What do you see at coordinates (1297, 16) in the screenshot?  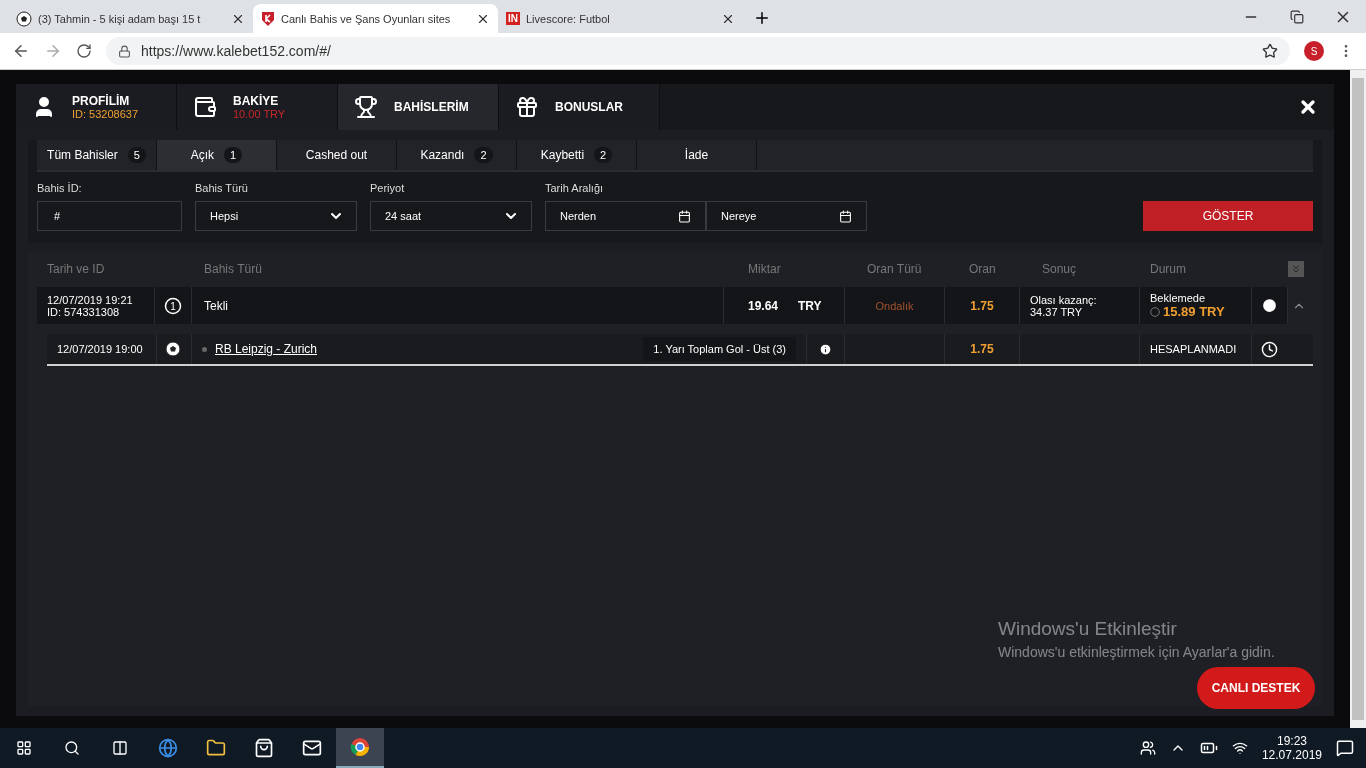 I see `restore-icon` at bounding box center [1297, 16].